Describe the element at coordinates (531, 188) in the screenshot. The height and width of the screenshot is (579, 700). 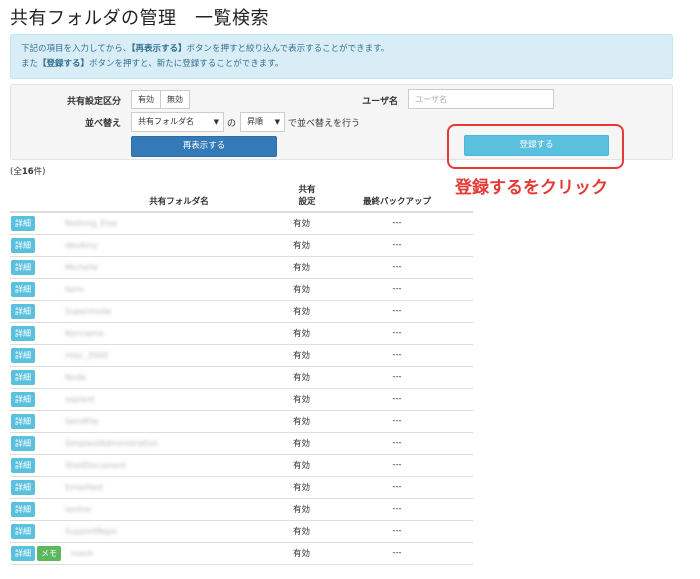
I see `register-callout-text: 登録するをクリック` at that location.